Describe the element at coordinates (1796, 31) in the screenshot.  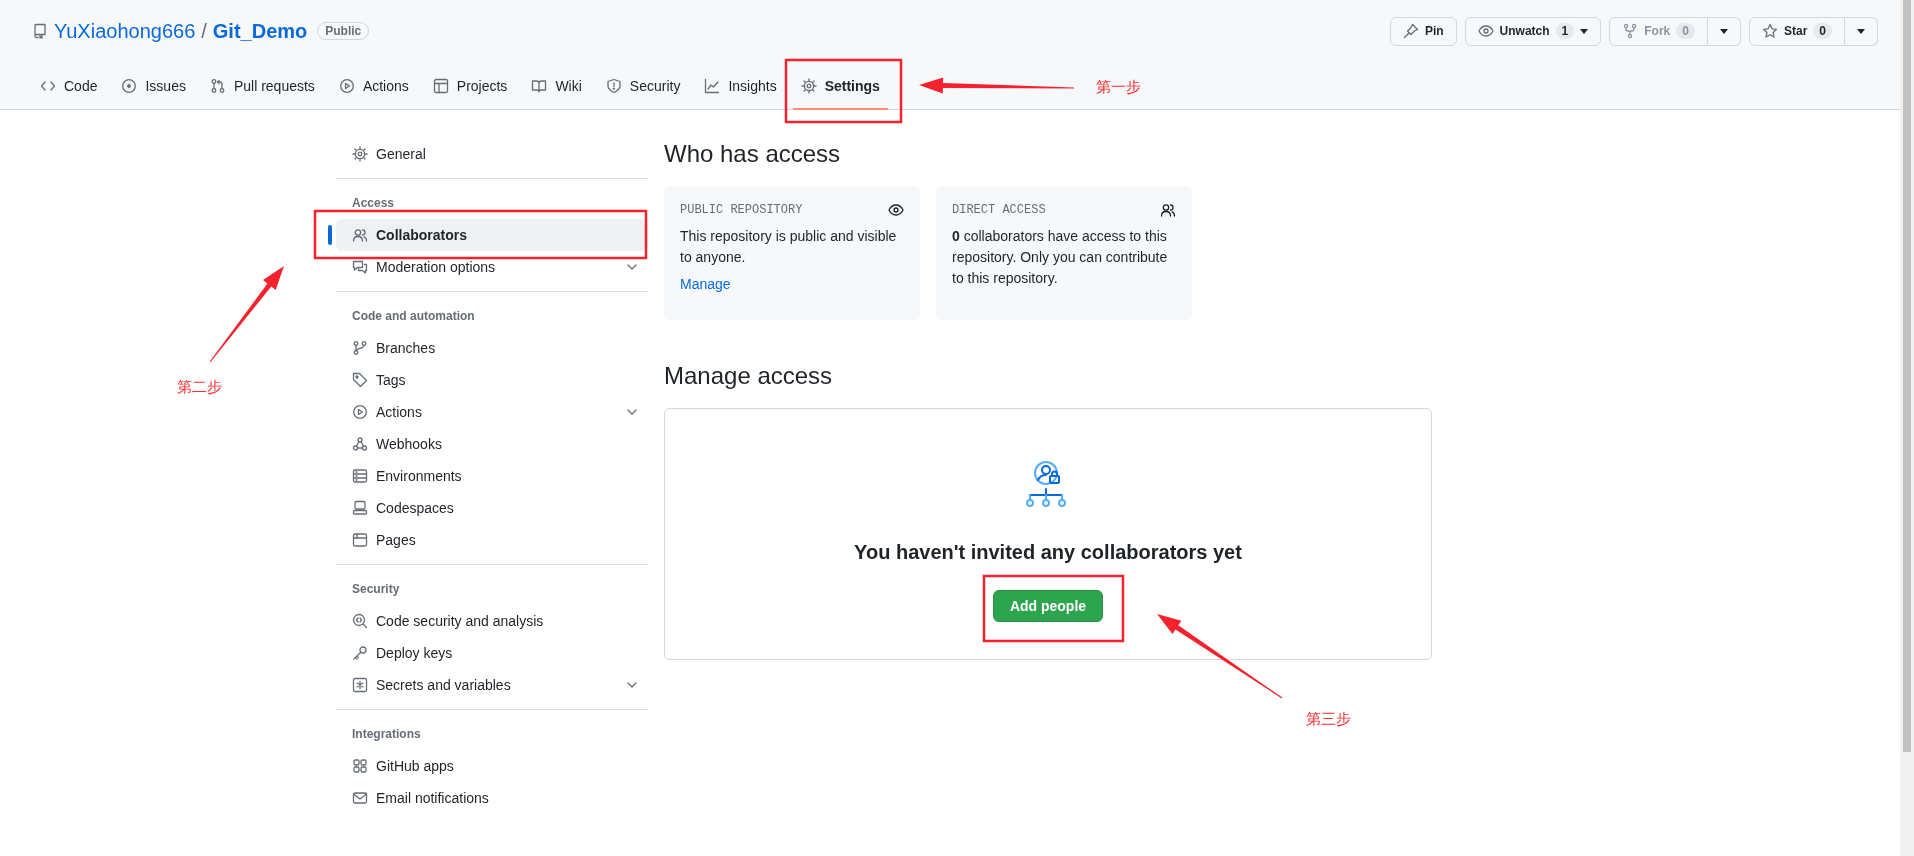
I see `repo-action-button: Star 0` at that location.